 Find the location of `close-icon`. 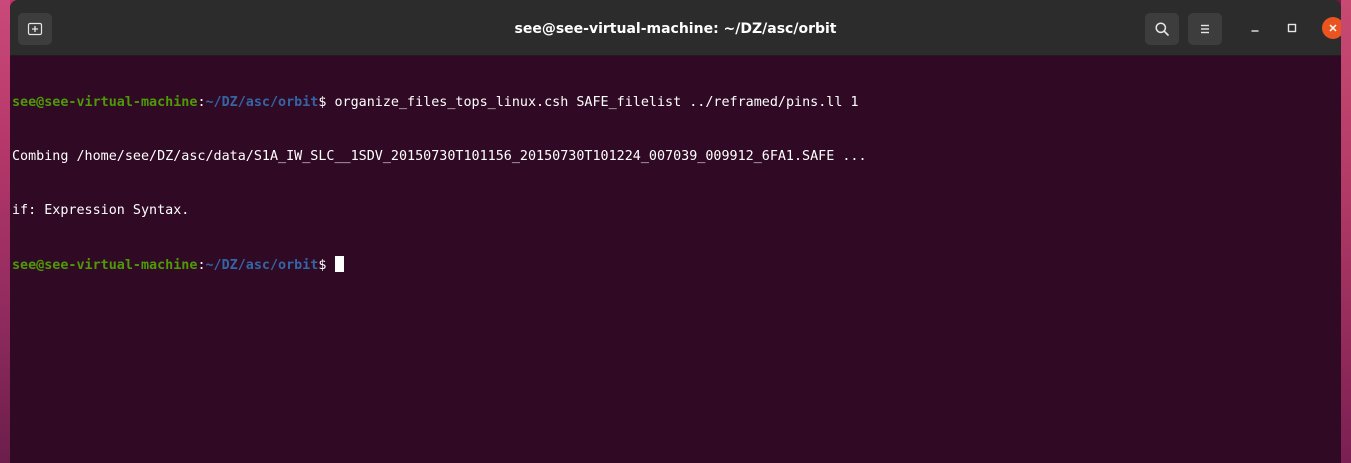

close-icon is located at coordinates (1333, 28).